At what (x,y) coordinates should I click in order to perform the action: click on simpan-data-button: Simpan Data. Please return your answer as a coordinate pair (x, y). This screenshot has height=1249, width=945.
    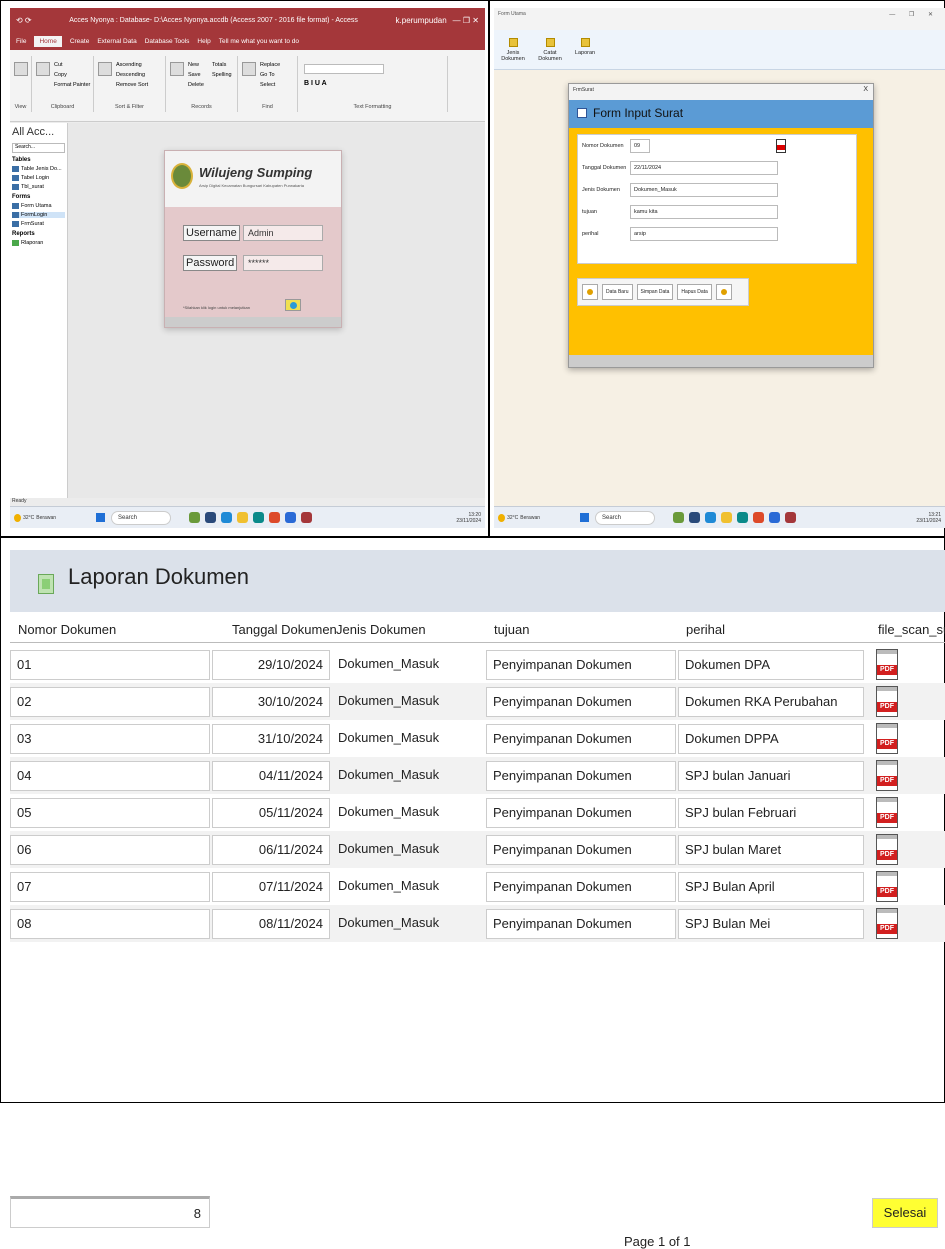
    Looking at the image, I should click on (655, 292).